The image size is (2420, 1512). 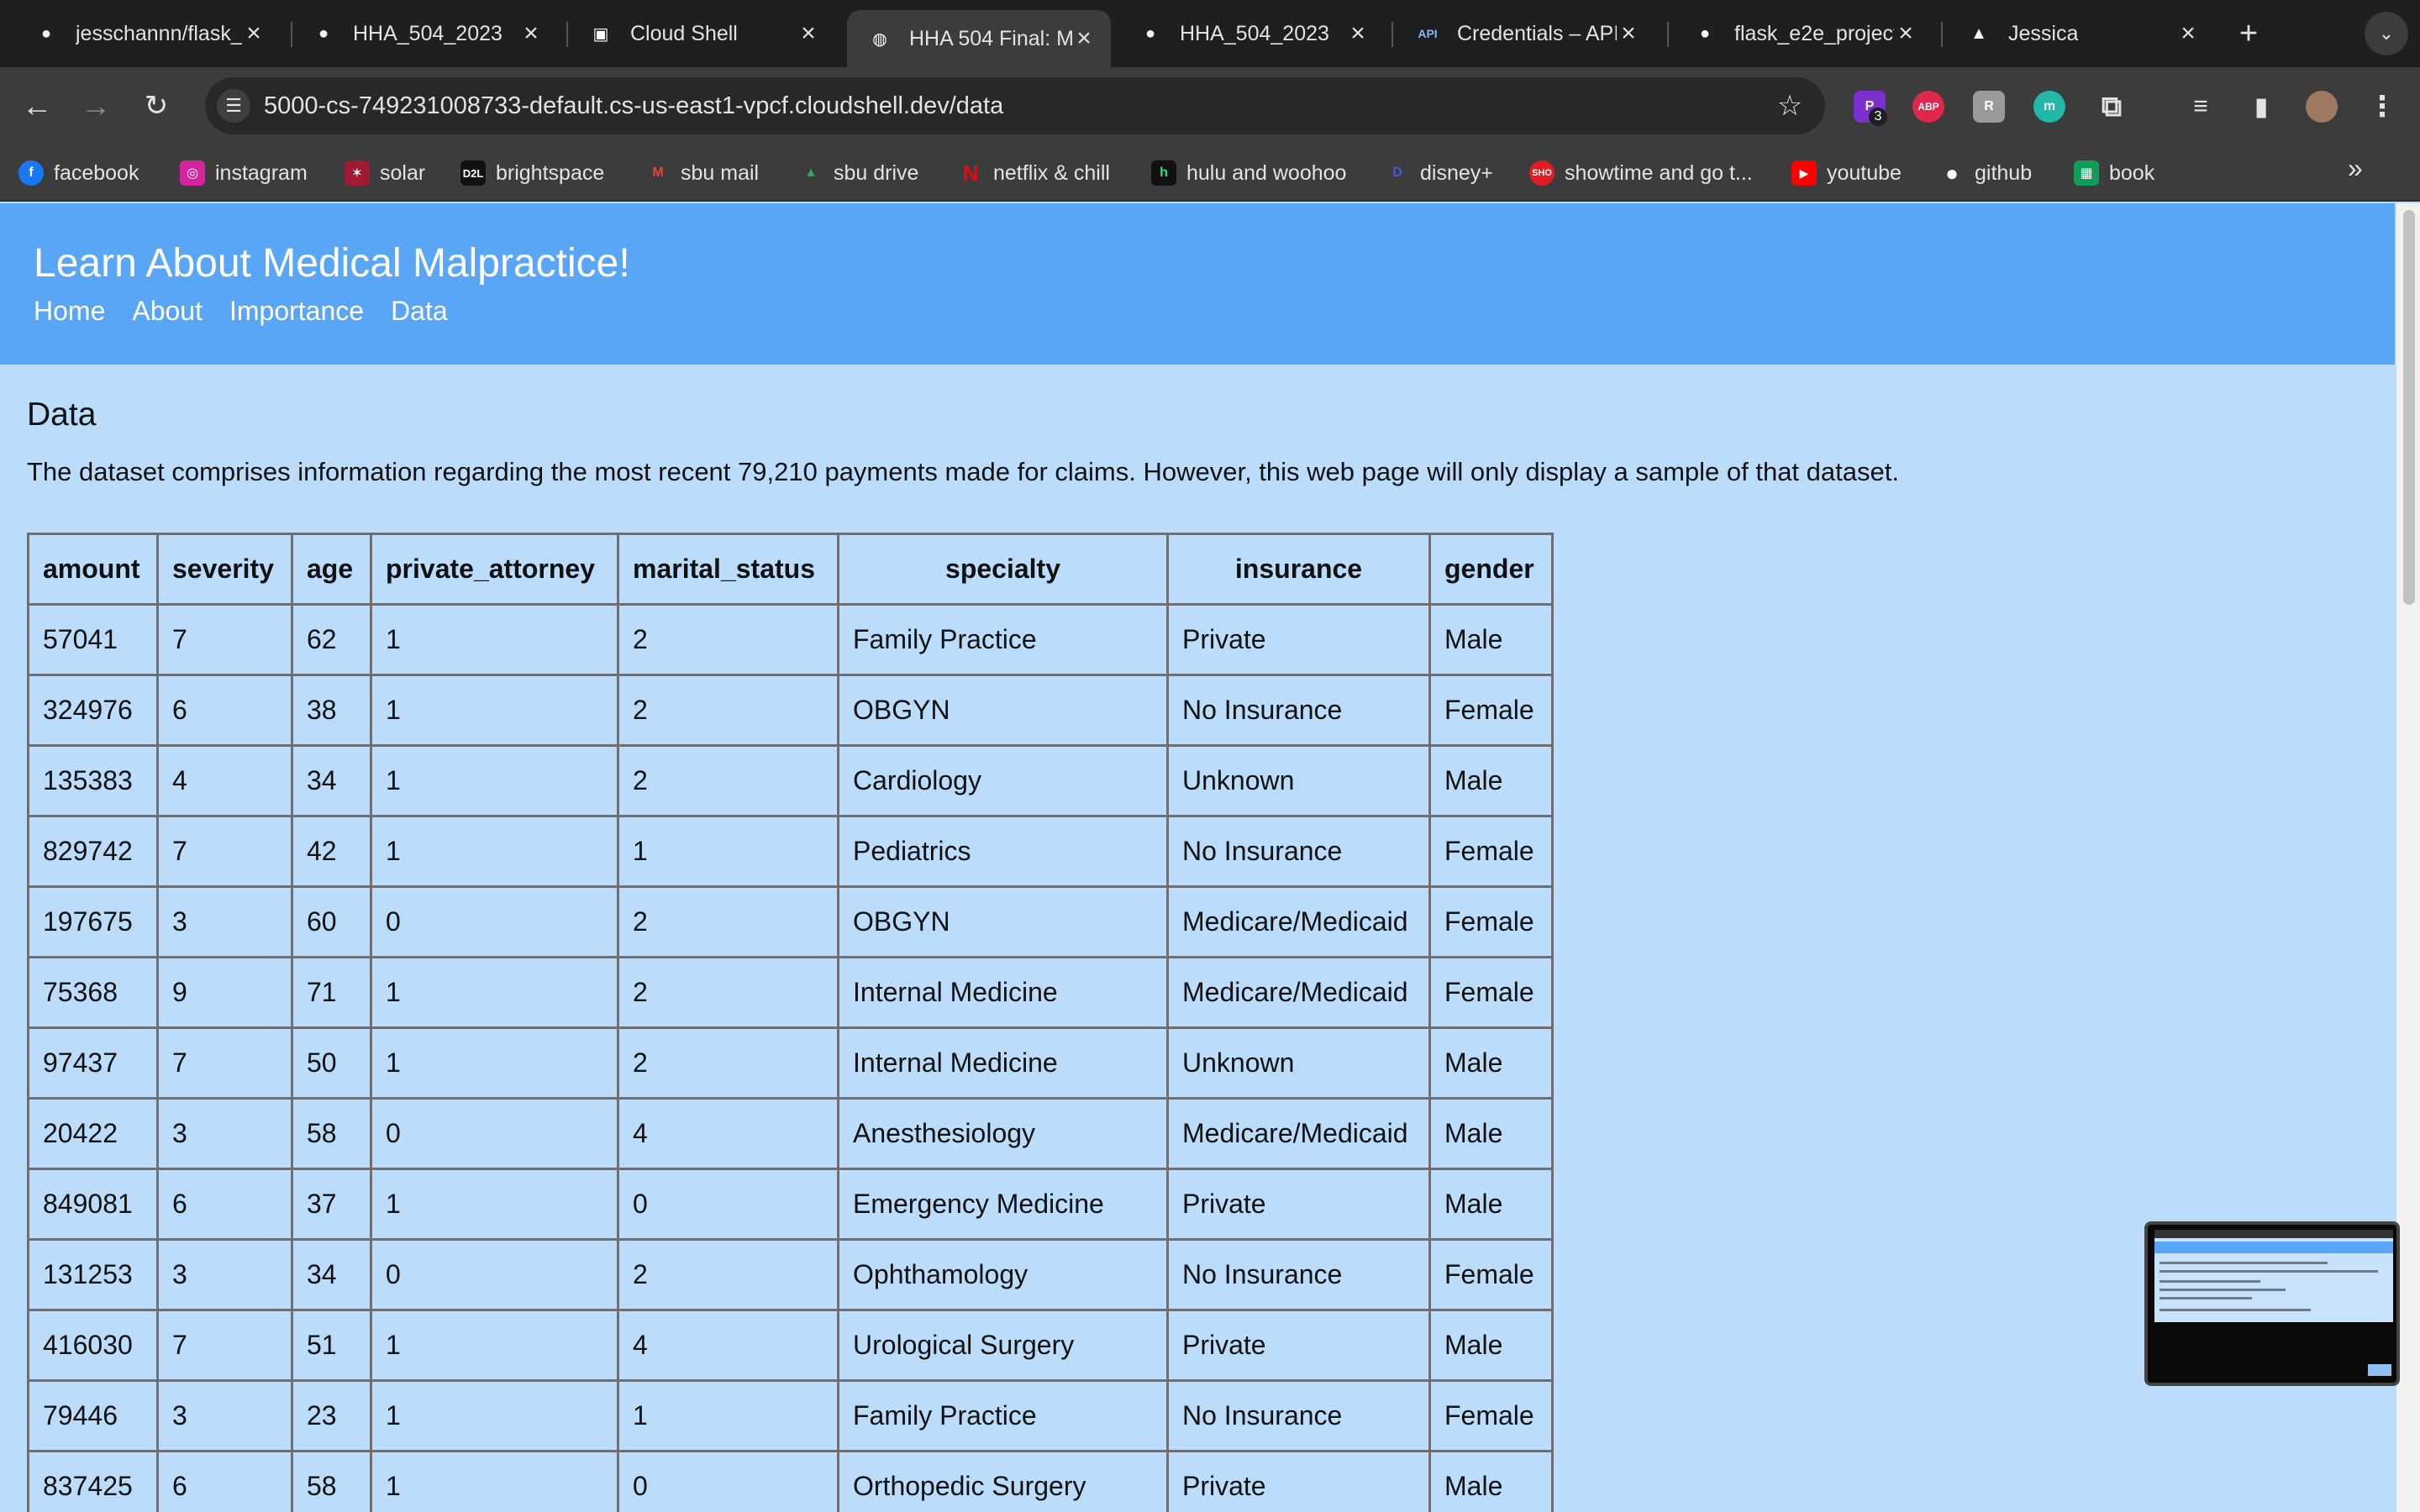 I want to click on nav-data-link: Data, so click(x=420, y=311).